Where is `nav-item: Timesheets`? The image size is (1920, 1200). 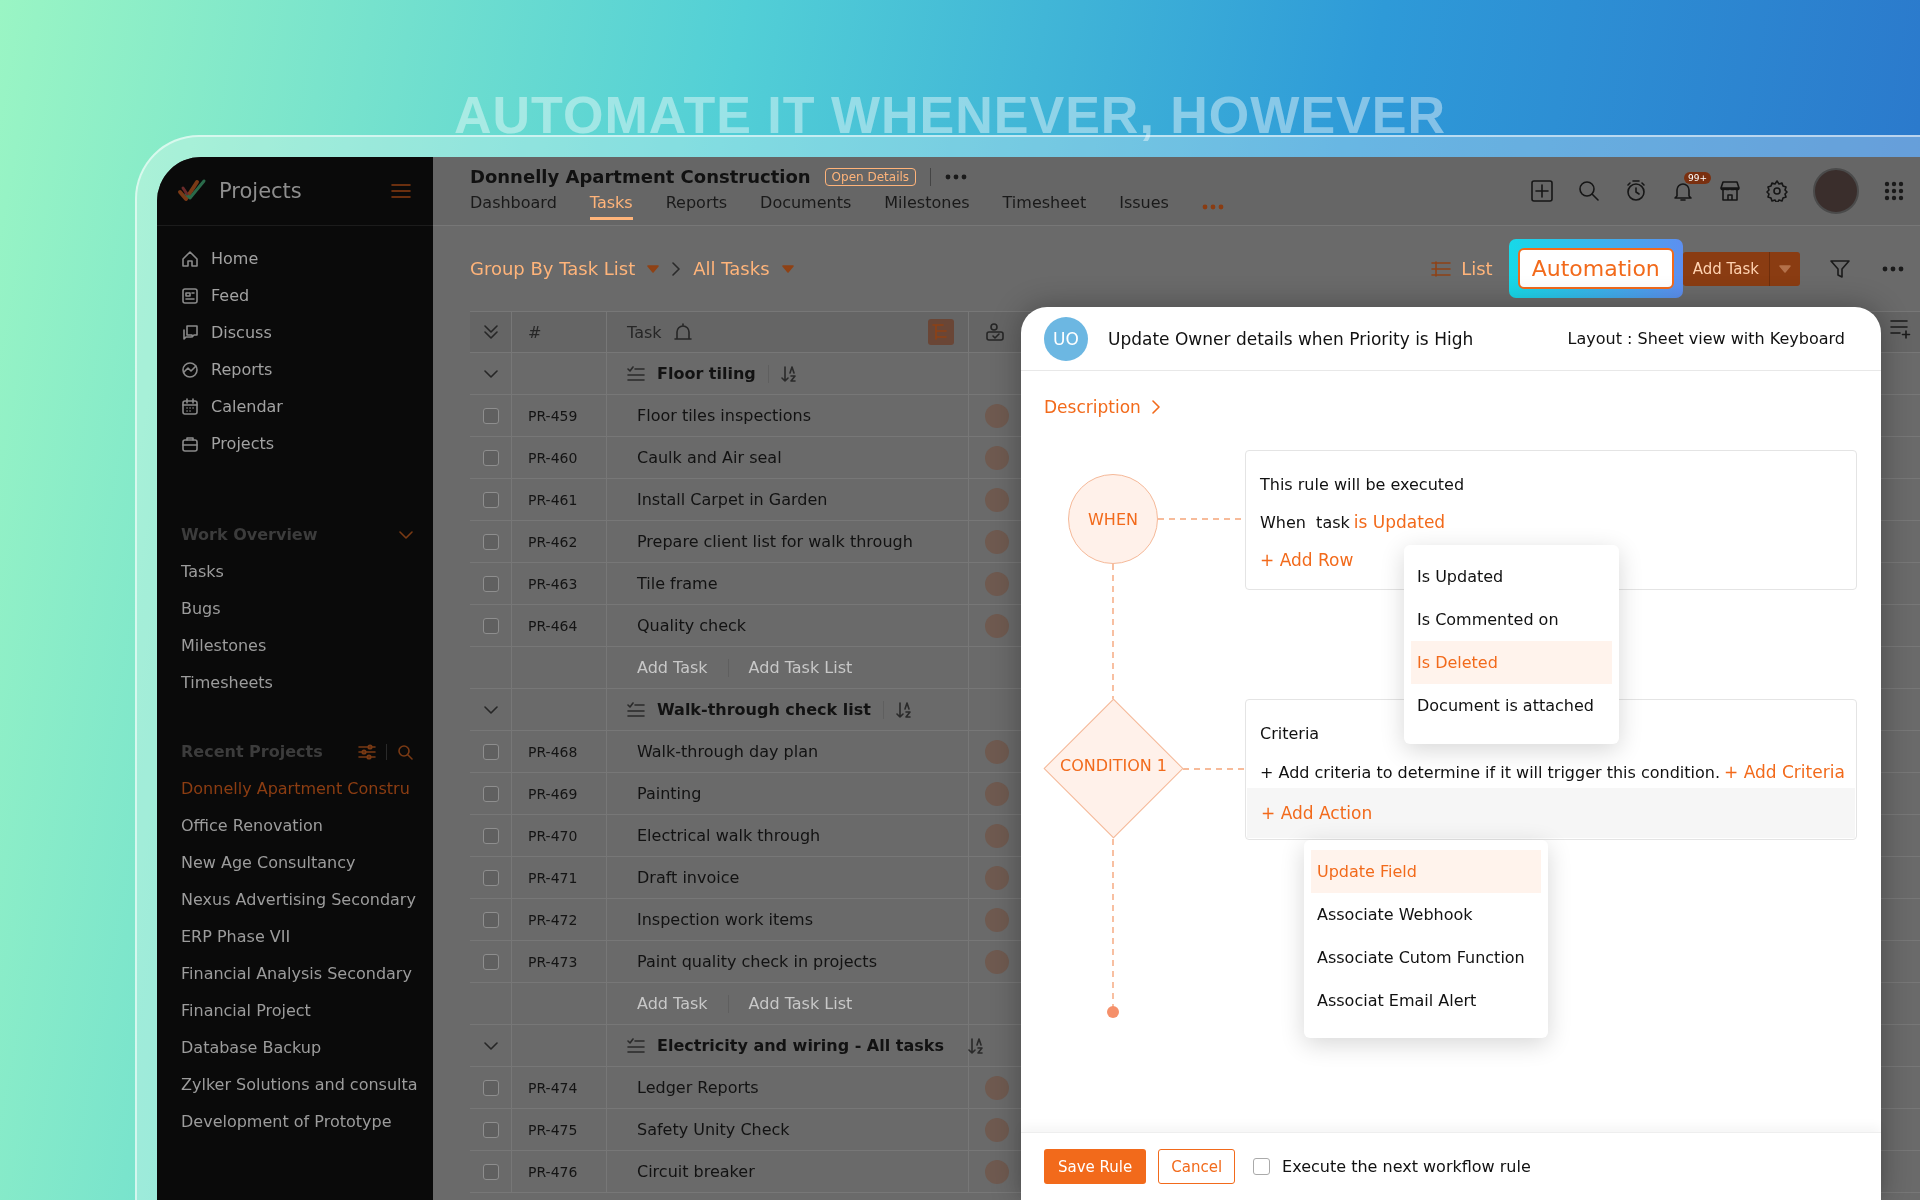 nav-item: Timesheets is located at coordinates (295, 682).